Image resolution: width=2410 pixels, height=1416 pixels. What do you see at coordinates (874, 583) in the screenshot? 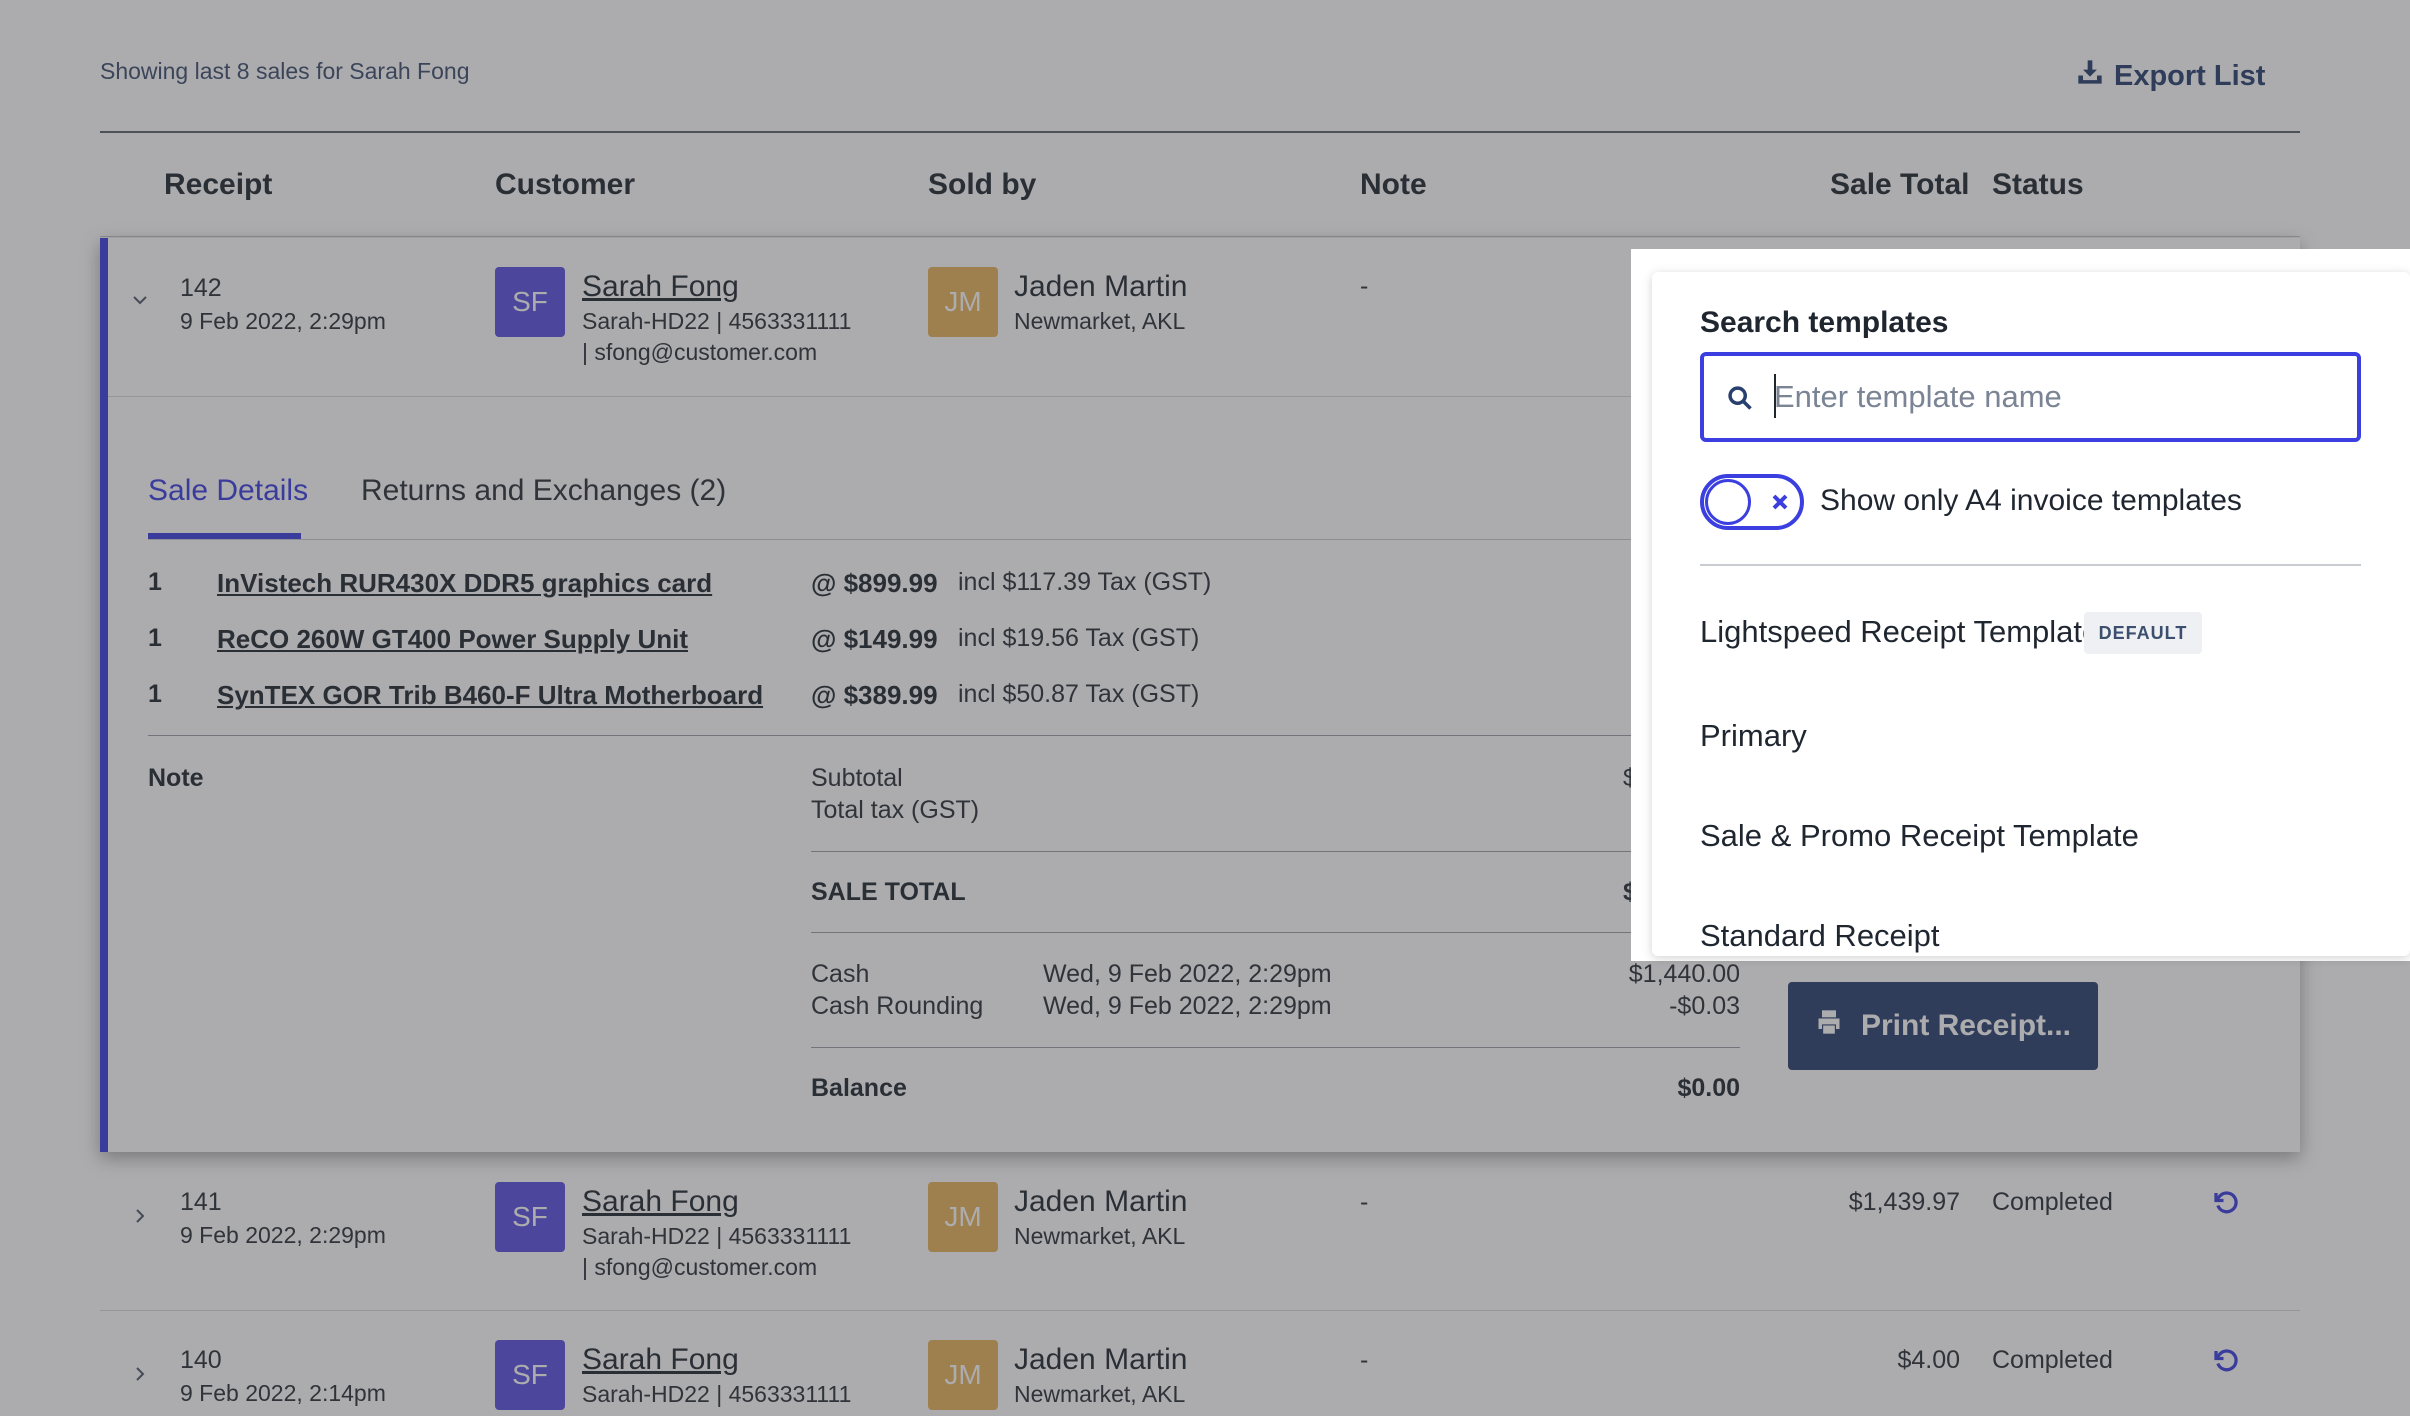
I see `line-item-price: @ $899.99` at bounding box center [874, 583].